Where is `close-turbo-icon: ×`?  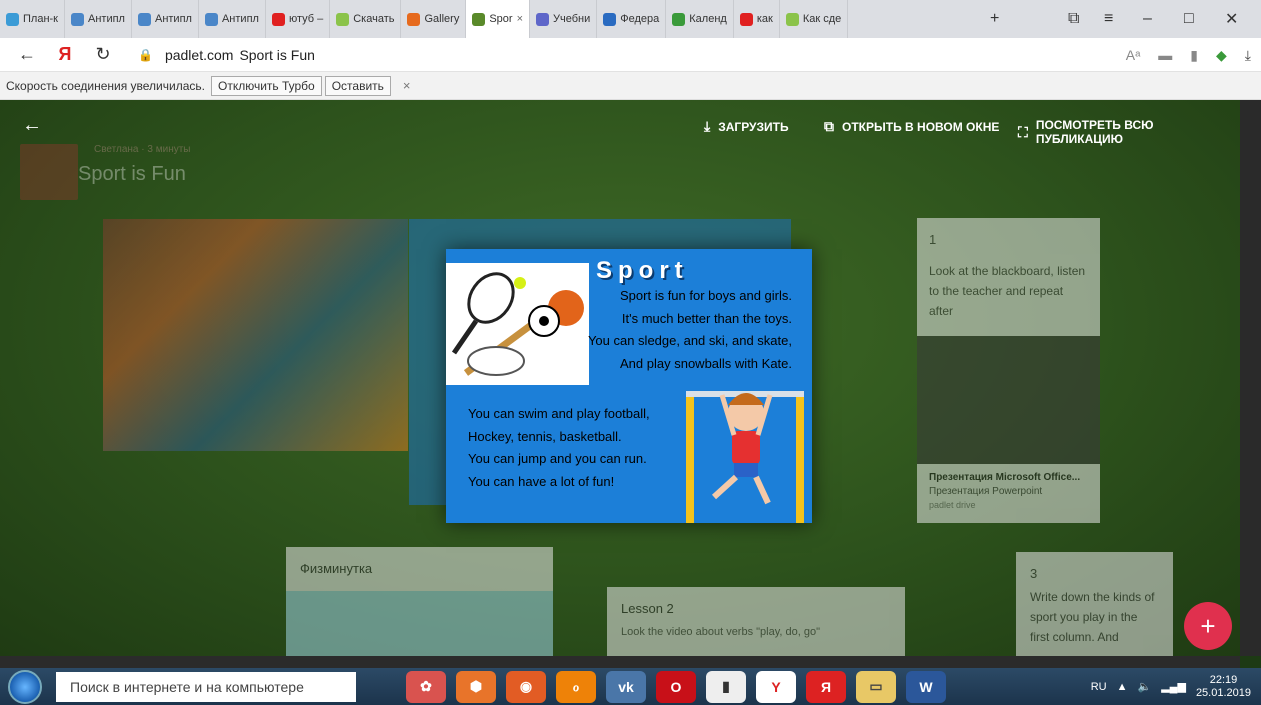
close-turbo-icon: × is located at coordinates (407, 85).